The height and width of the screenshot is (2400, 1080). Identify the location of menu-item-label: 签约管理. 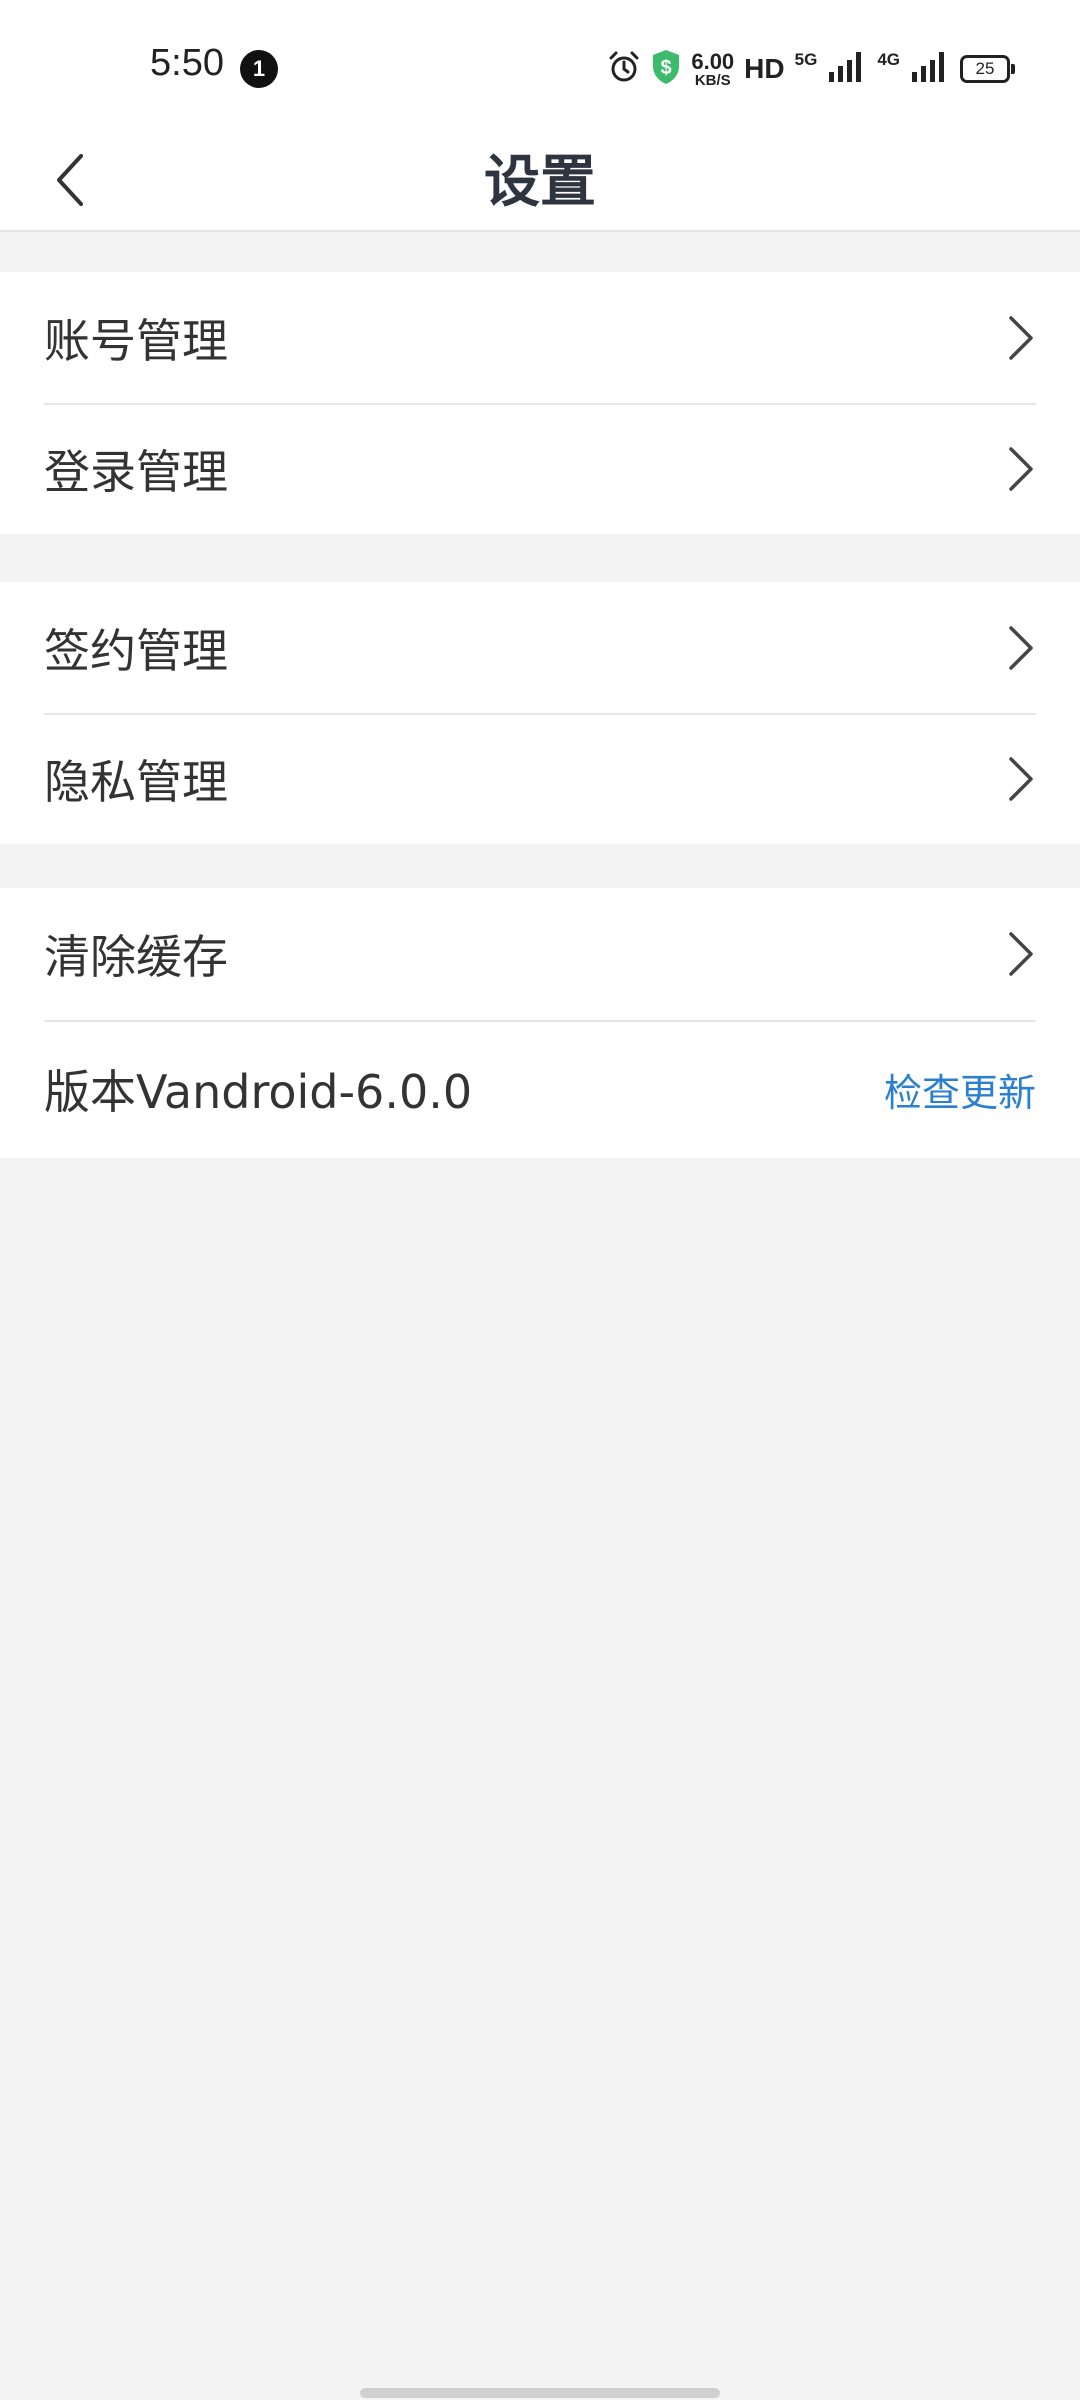
(136, 650).